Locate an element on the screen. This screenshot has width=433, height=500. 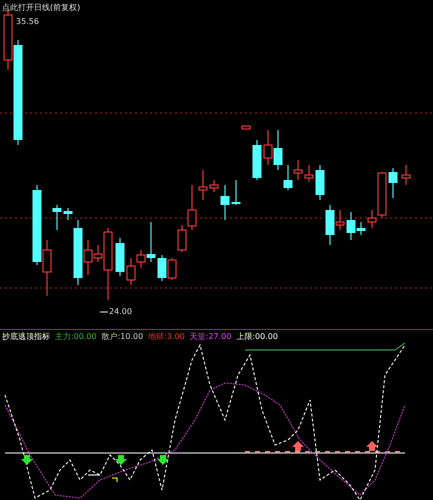
indicator-name: 抄底逃顶指标 is located at coordinates (26, 336).